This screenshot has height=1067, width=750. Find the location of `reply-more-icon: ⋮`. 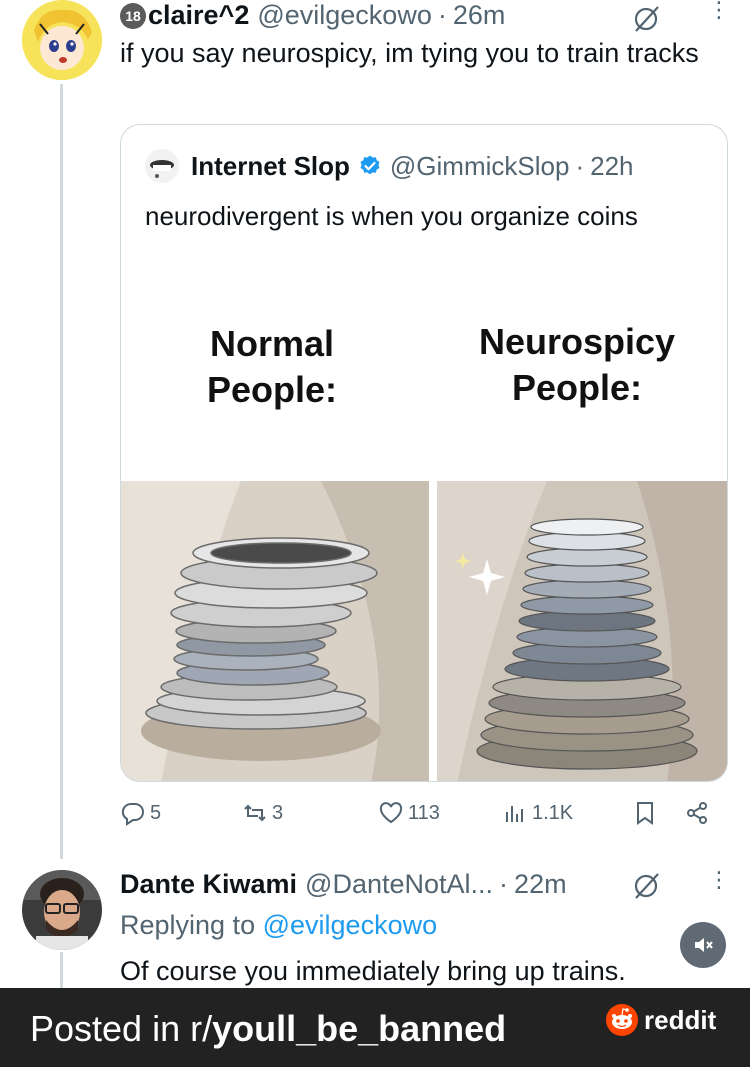

reply-more-icon: ⋮ is located at coordinates (719, 880).